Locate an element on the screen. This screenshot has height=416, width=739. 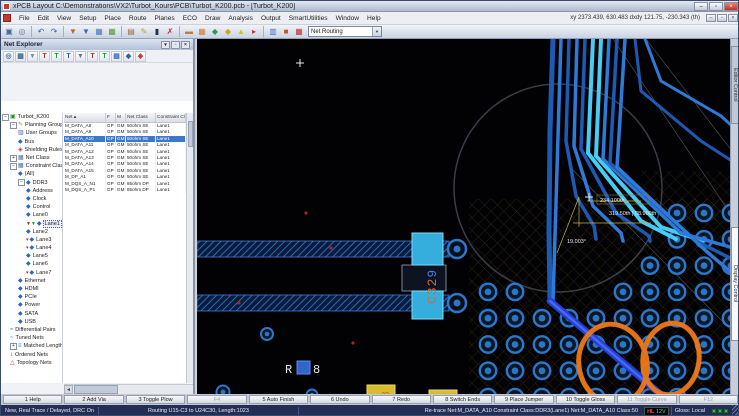
grid-red-icon: ▦ is located at coordinates (299, 32).